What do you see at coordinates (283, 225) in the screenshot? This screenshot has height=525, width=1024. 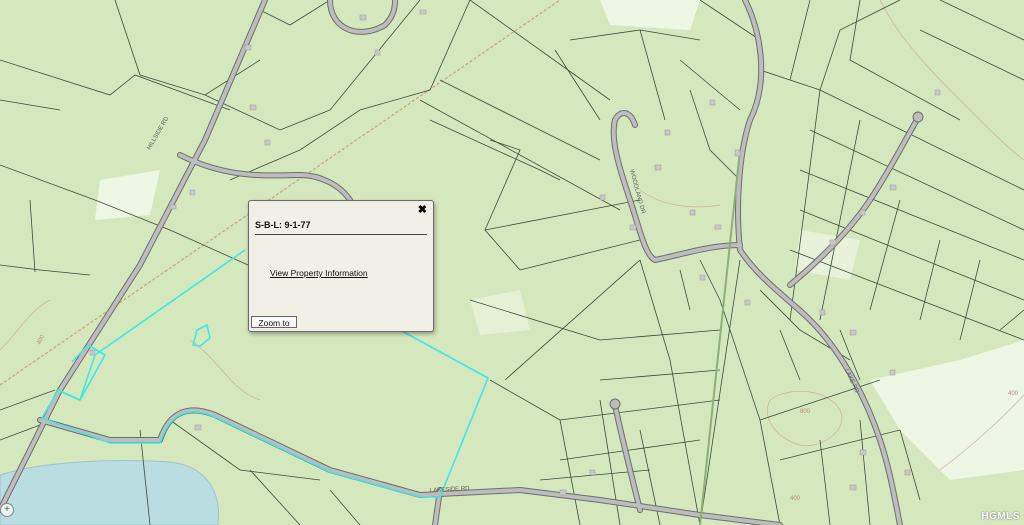 I see `popup-title: S-B-L: 9-1-77` at bounding box center [283, 225].